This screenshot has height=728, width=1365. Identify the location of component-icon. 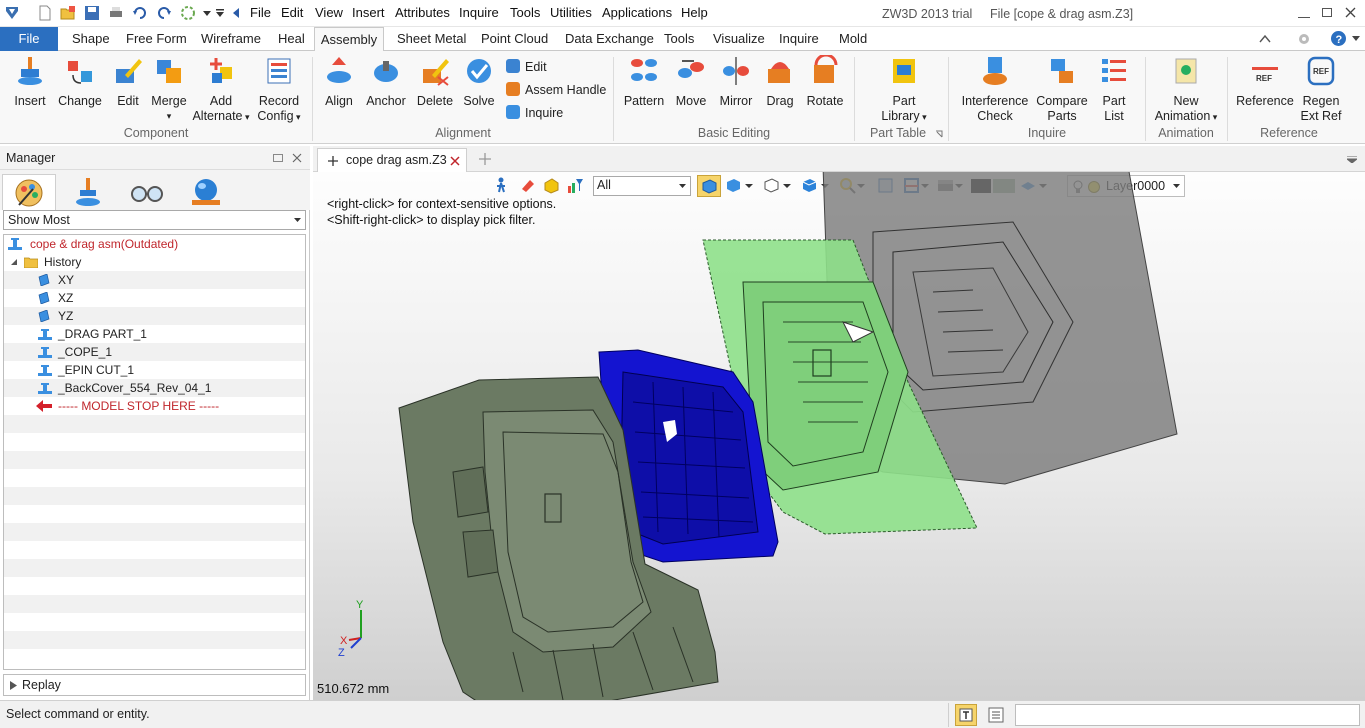
(45, 352).